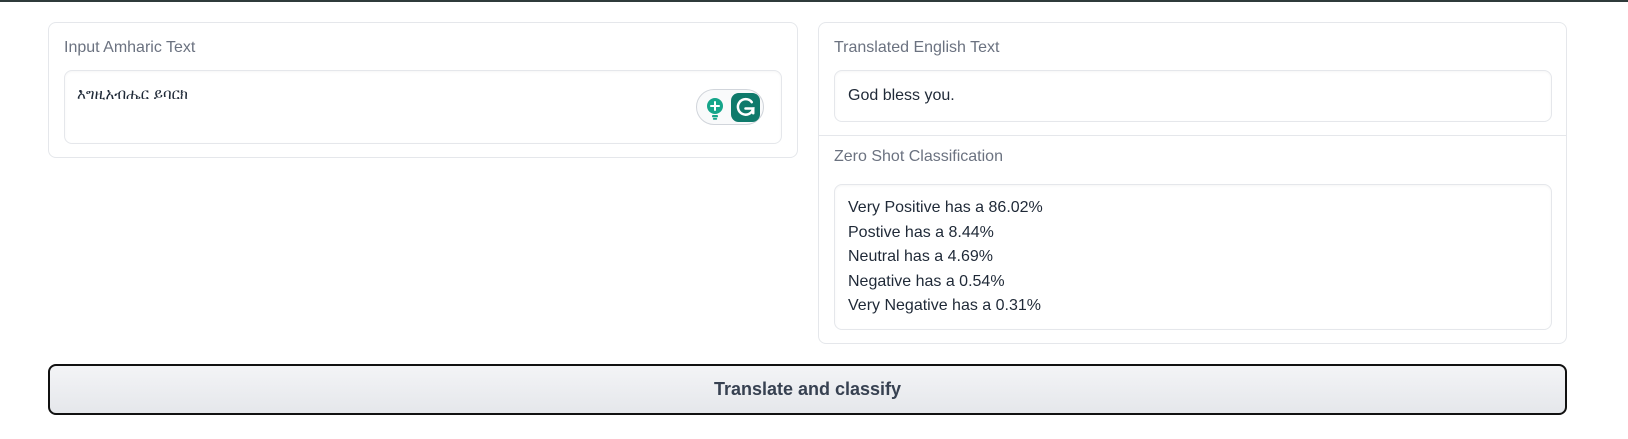  Describe the element at coordinates (132, 94) in the screenshot. I see `amharic-input-value: እግዚአብሔር ይባርክ` at that location.